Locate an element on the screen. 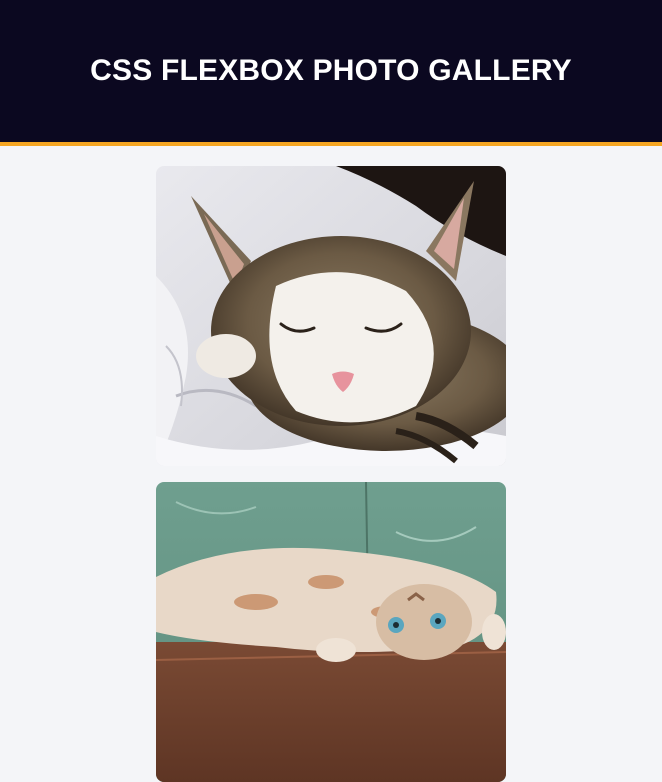 The width and height of the screenshot is (662, 782). page-title: CSS FLEXBOX PHOTO GALLERY is located at coordinates (331, 70).